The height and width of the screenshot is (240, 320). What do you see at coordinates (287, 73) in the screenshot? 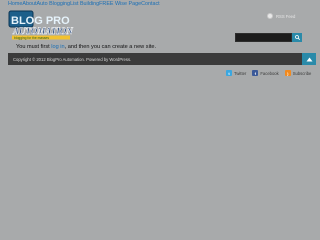
I see `rss-subscribe-icon: )` at bounding box center [287, 73].